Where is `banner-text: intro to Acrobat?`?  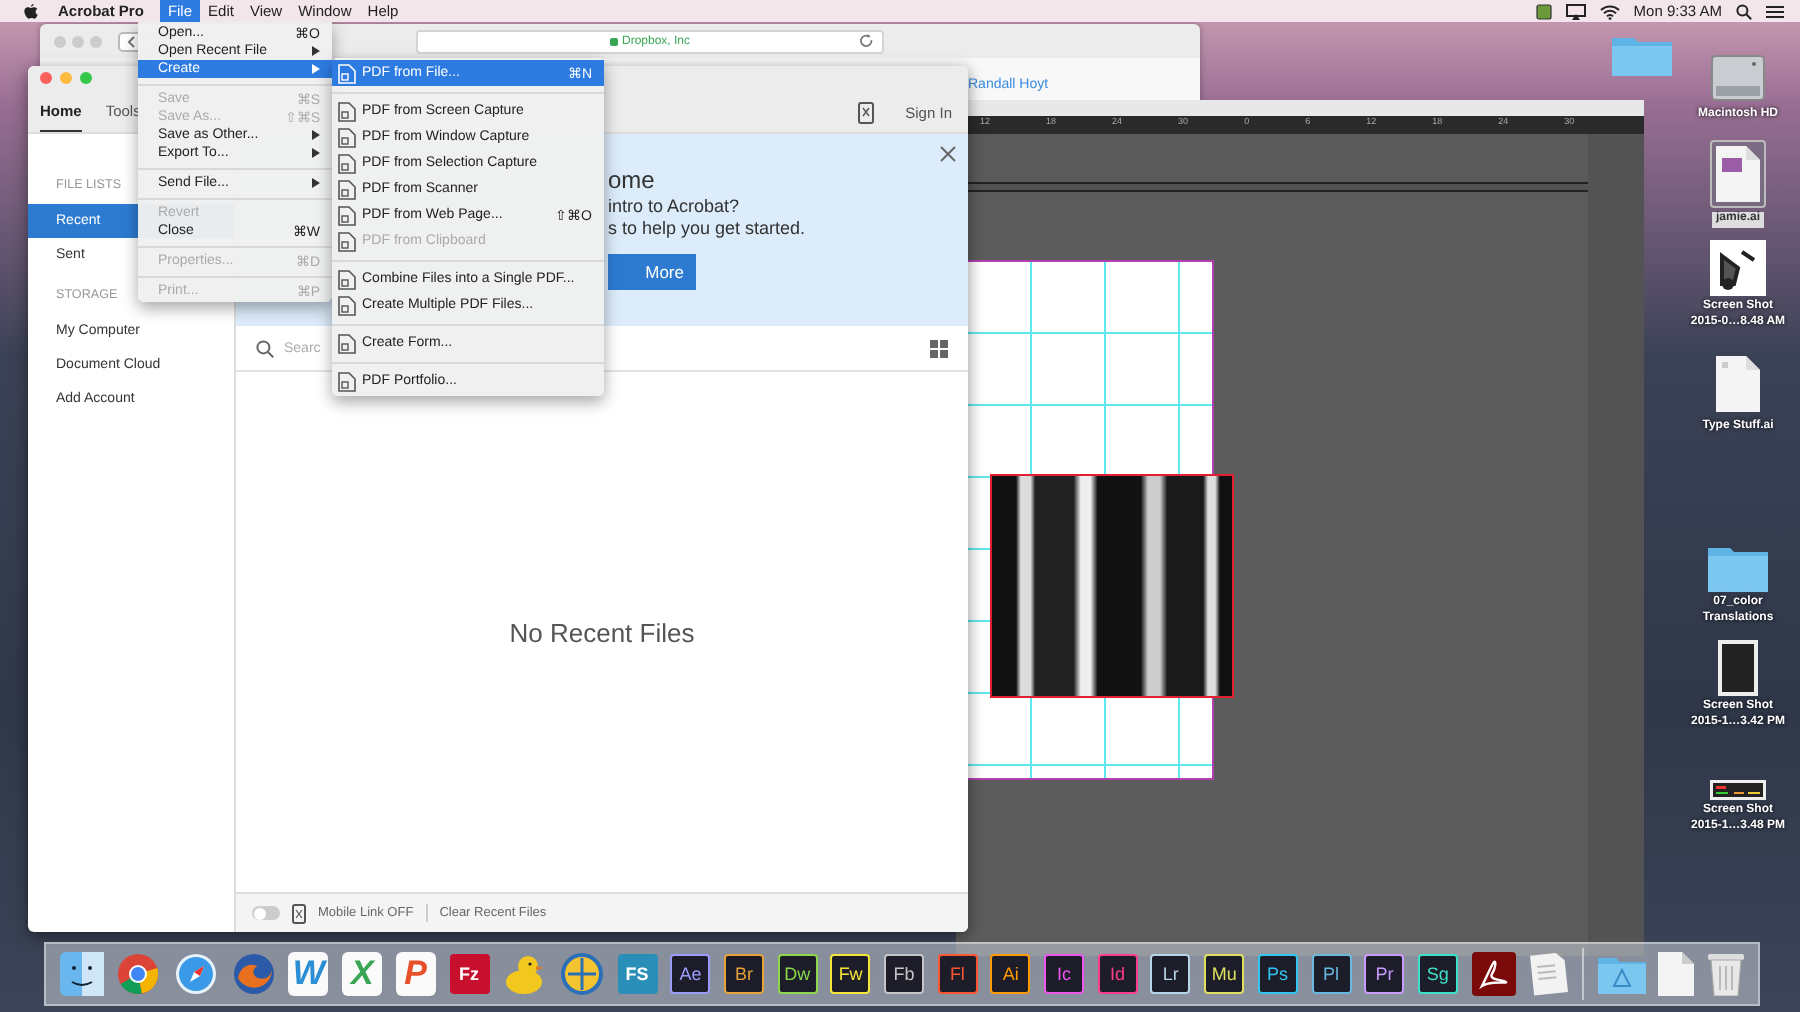
banner-text: intro to Acrobat? is located at coordinates (675, 206).